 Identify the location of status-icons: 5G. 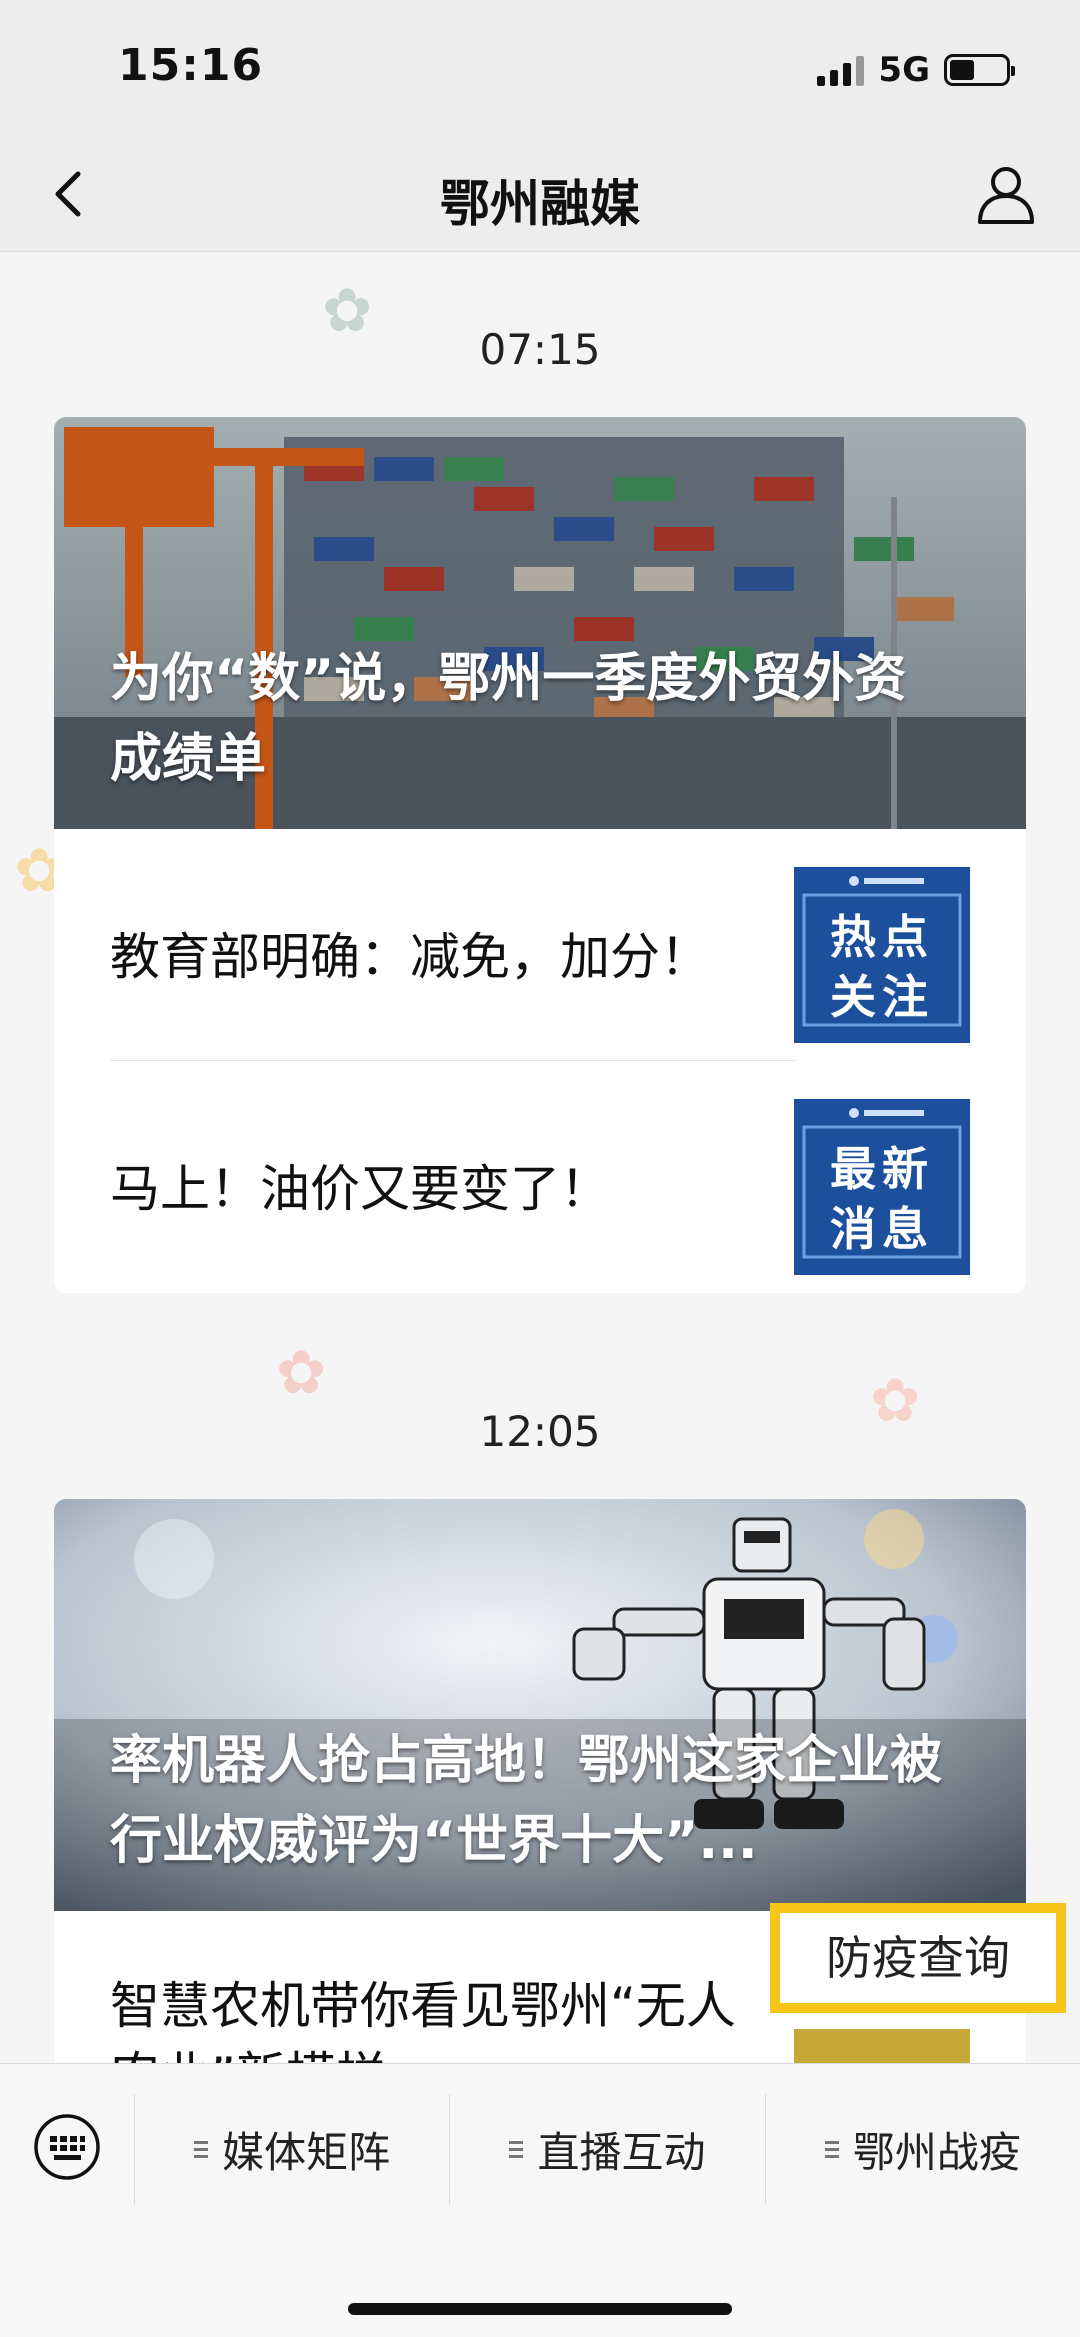
(916, 70).